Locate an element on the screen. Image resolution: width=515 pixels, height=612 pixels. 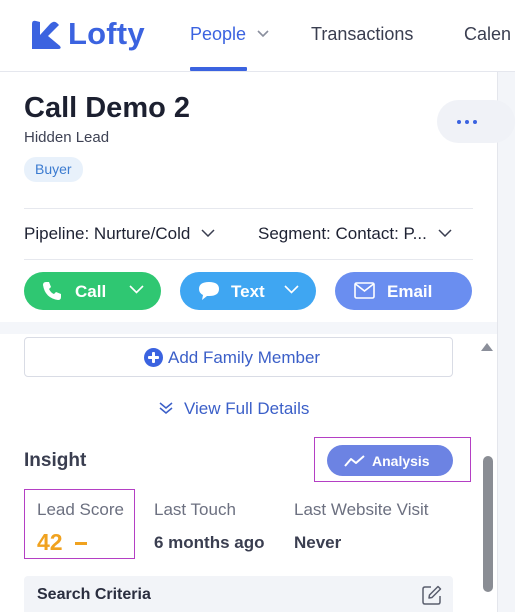
more-dots-icon is located at coordinates (467, 122).